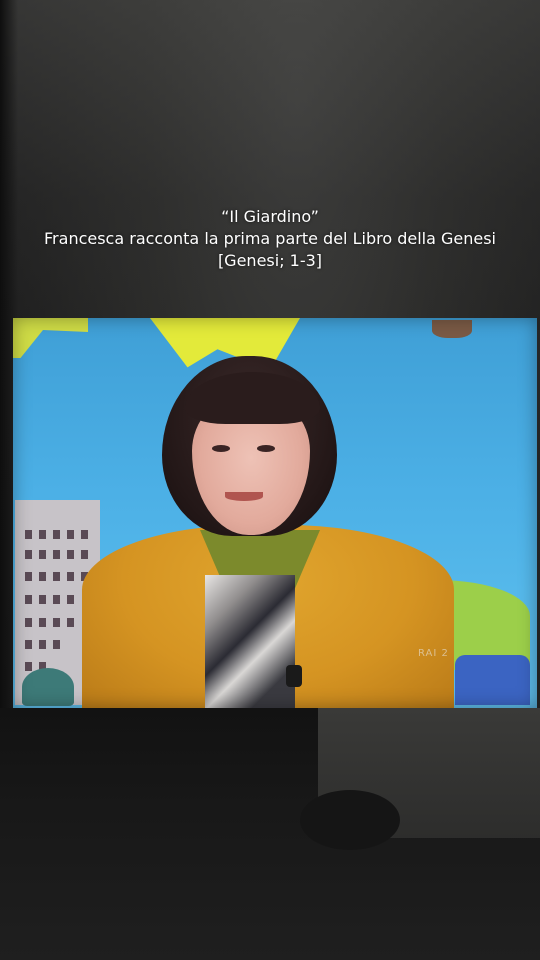 The image size is (540, 960). What do you see at coordinates (350, 820) in the screenshot?
I see `object-shadow` at bounding box center [350, 820].